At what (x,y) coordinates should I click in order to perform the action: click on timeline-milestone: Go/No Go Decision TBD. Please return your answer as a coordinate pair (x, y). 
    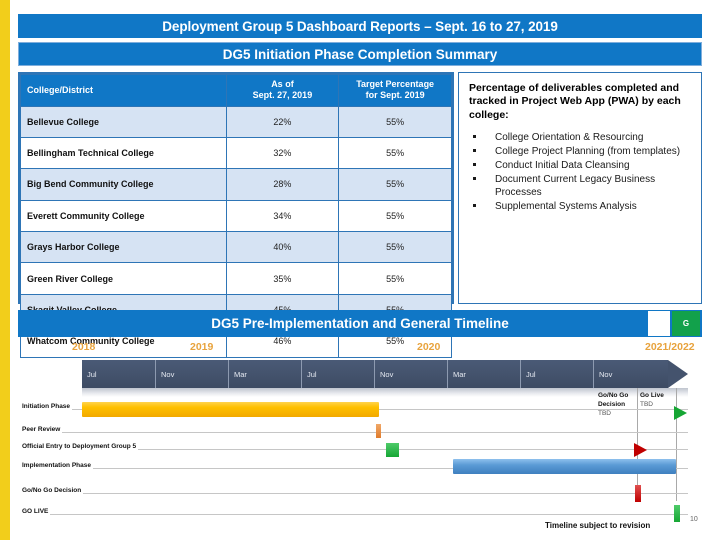
    Looking at the image, I should click on (617, 405).